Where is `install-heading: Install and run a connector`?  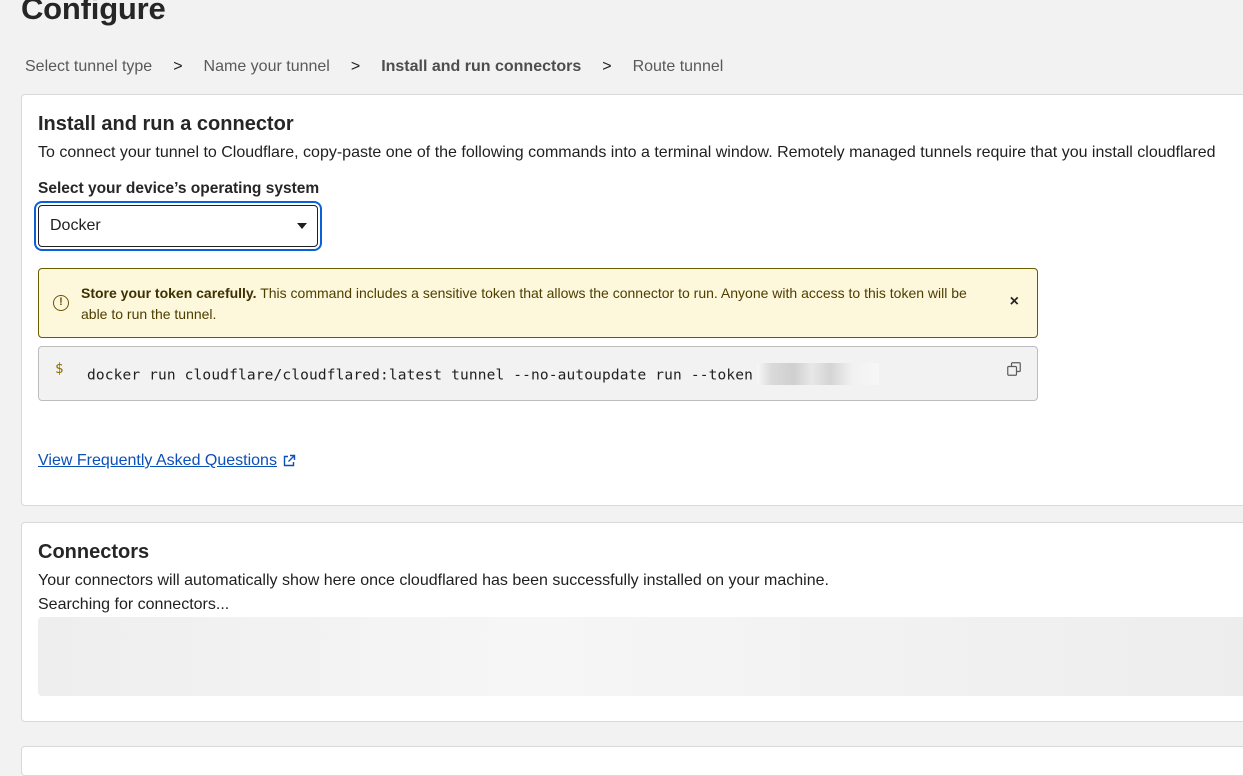
install-heading: Install and run a connector is located at coordinates (166, 124).